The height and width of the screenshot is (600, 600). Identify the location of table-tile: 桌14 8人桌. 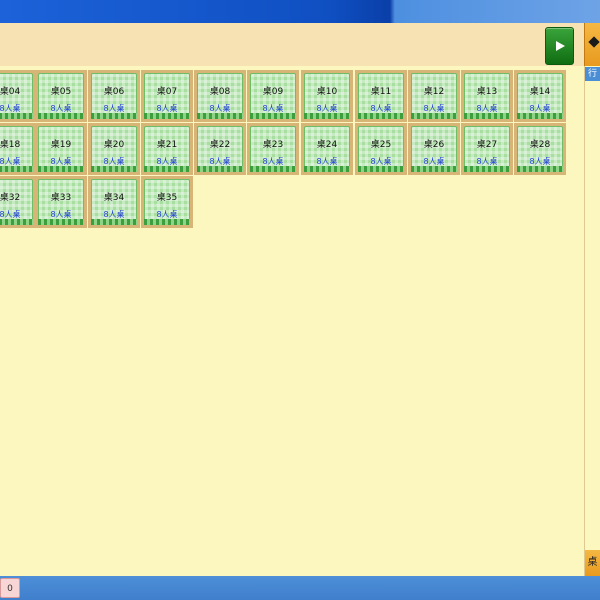
(540, 96).